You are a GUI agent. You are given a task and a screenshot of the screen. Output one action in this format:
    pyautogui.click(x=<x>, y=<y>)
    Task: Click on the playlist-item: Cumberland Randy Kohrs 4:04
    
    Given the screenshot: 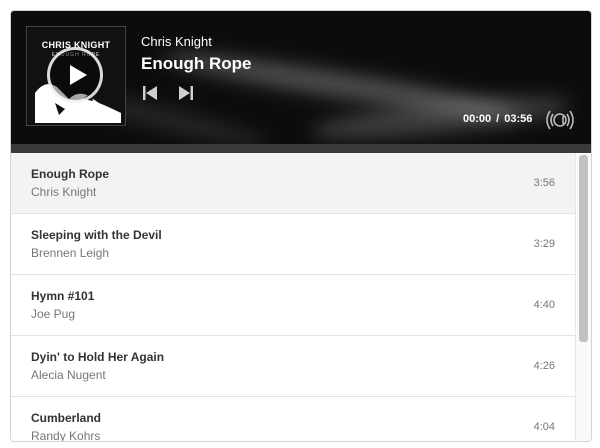 What is the action you would take?
    pyautogui.click(x=293, y=419)
    